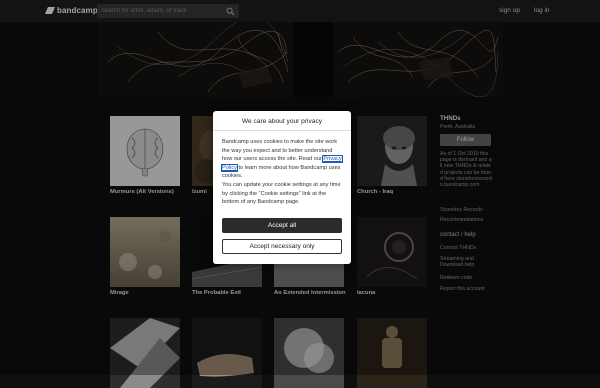  I want to click on cookie-dialog-title: We care about your privacy, so click(282, 121).